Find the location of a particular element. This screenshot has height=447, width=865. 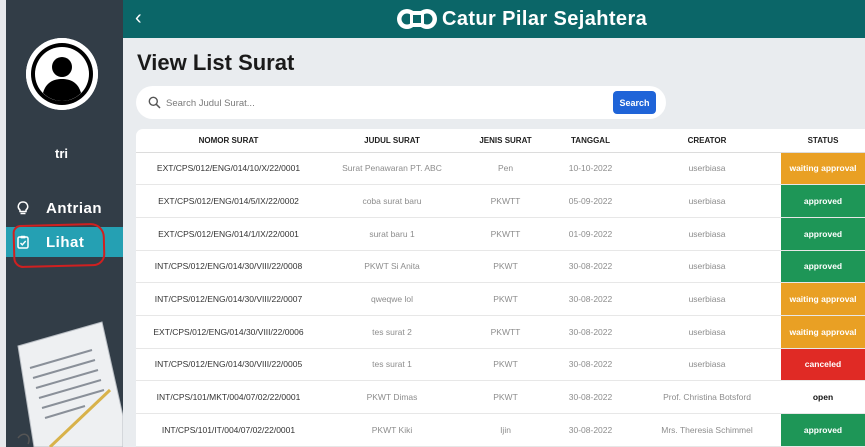

header-creator: CREATOR is located at coordinates (707, 141).